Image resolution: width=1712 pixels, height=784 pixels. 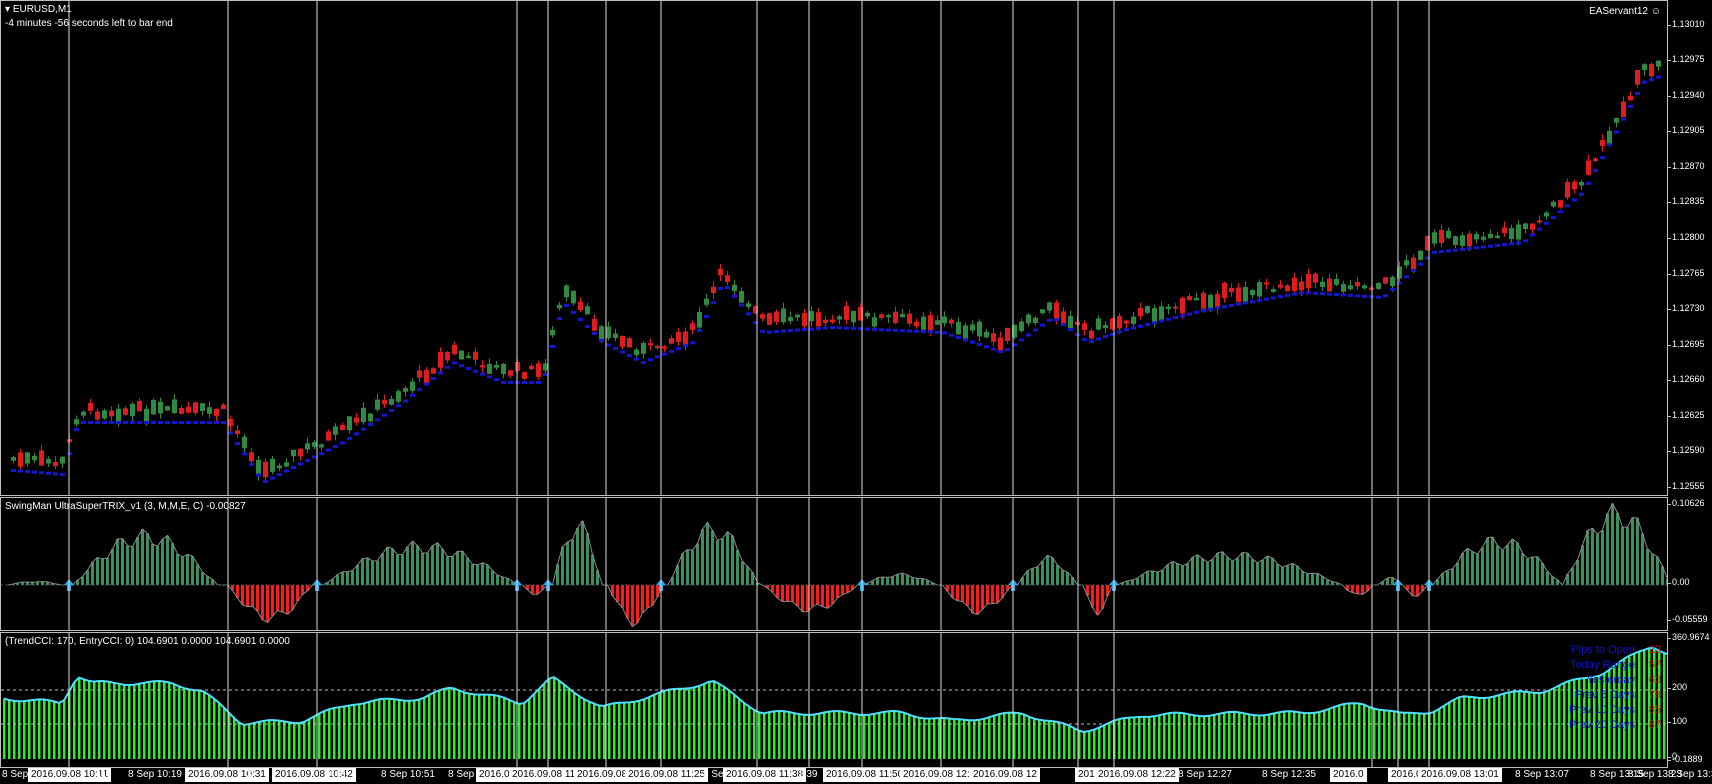 I want to click on time-label: 2016.09.08 11:38, so click(x=765, y=775).